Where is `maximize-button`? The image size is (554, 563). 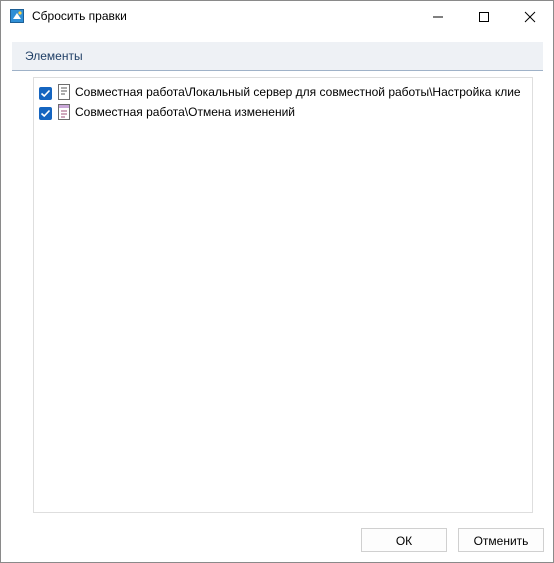
maximize-button is located at coordinates (484, 16).